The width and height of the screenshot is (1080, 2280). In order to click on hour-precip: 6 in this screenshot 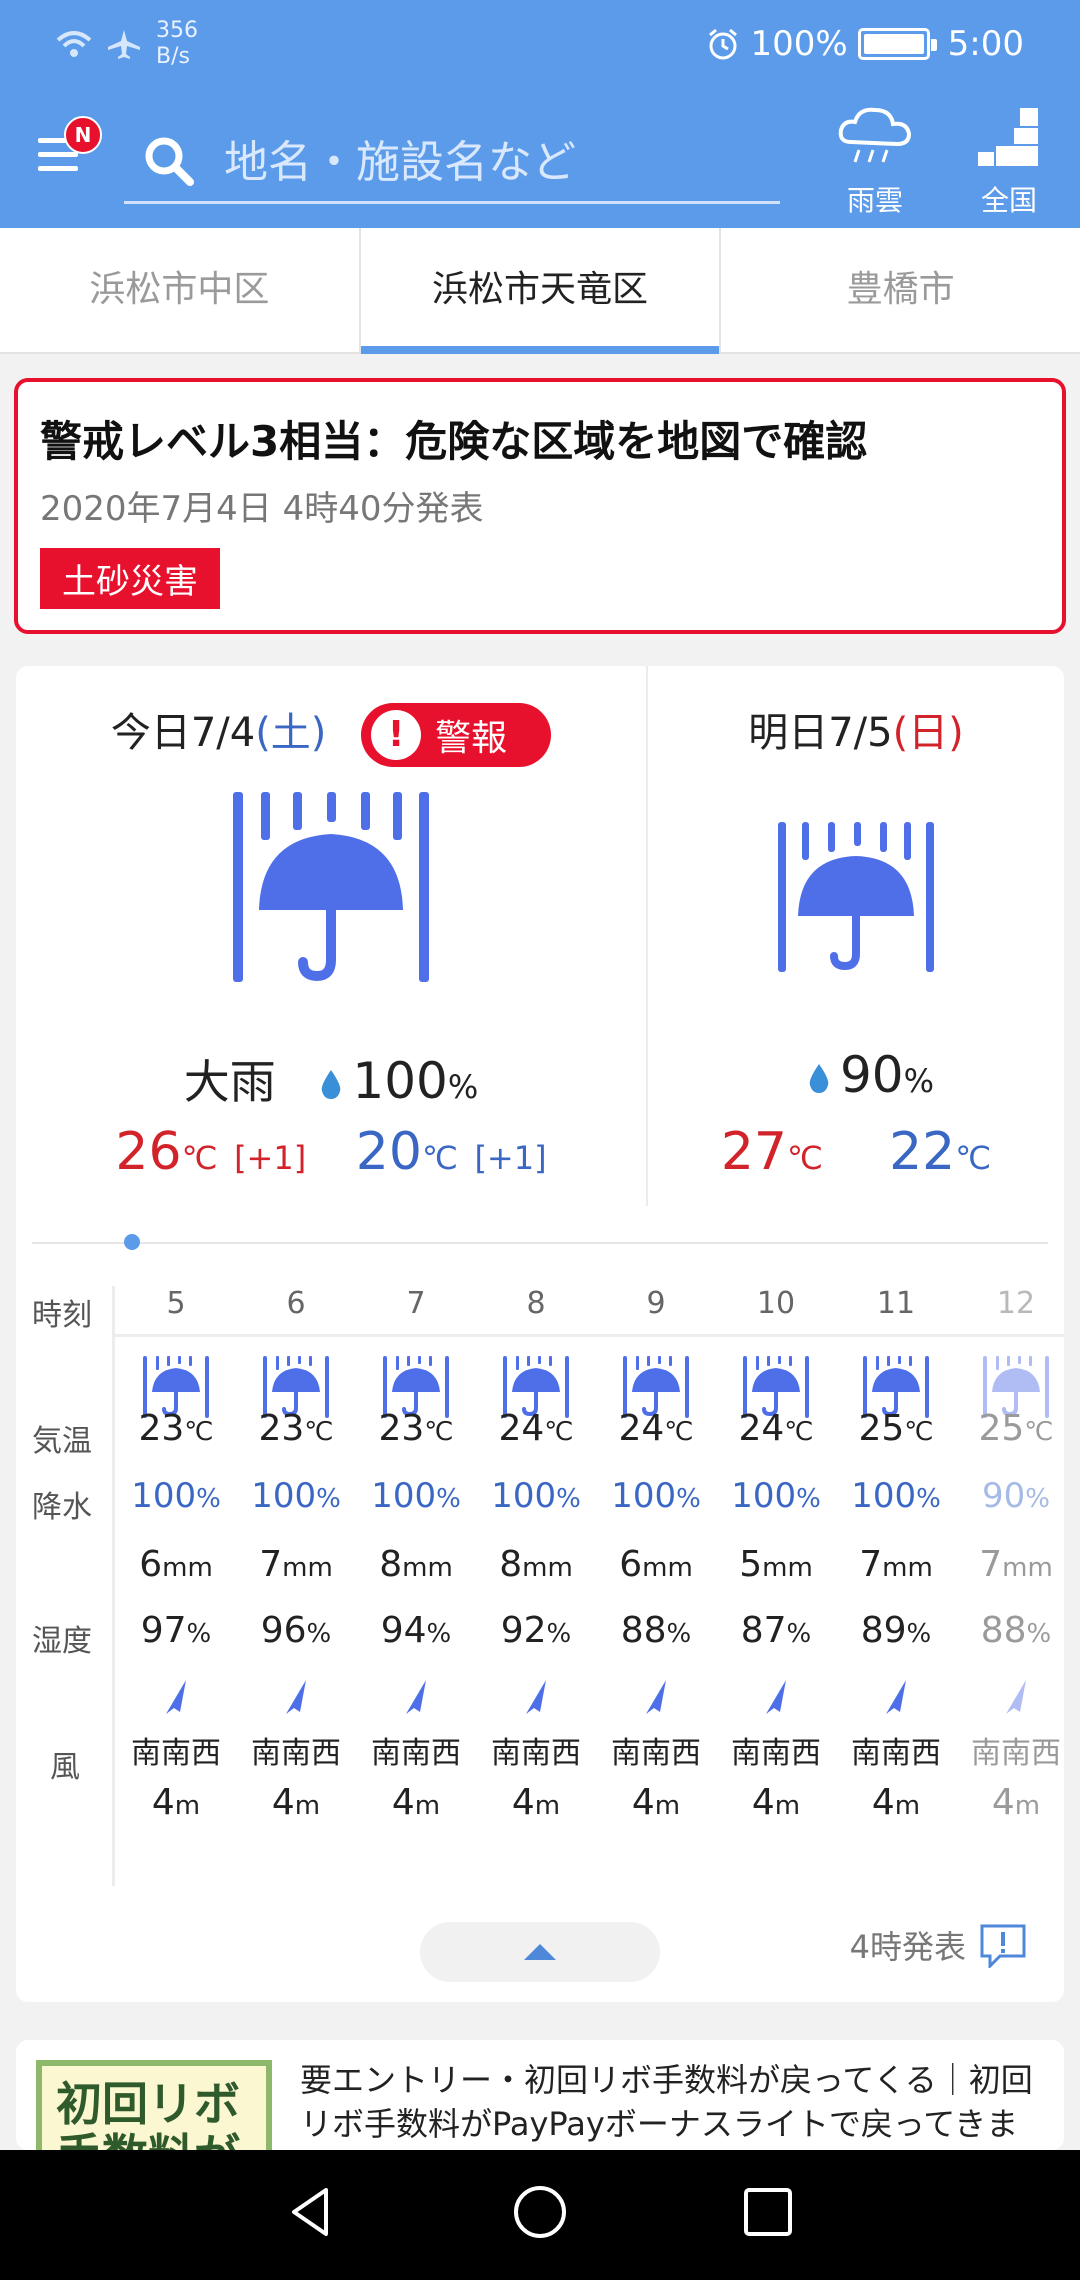, I will do `click(151, 1564)`.